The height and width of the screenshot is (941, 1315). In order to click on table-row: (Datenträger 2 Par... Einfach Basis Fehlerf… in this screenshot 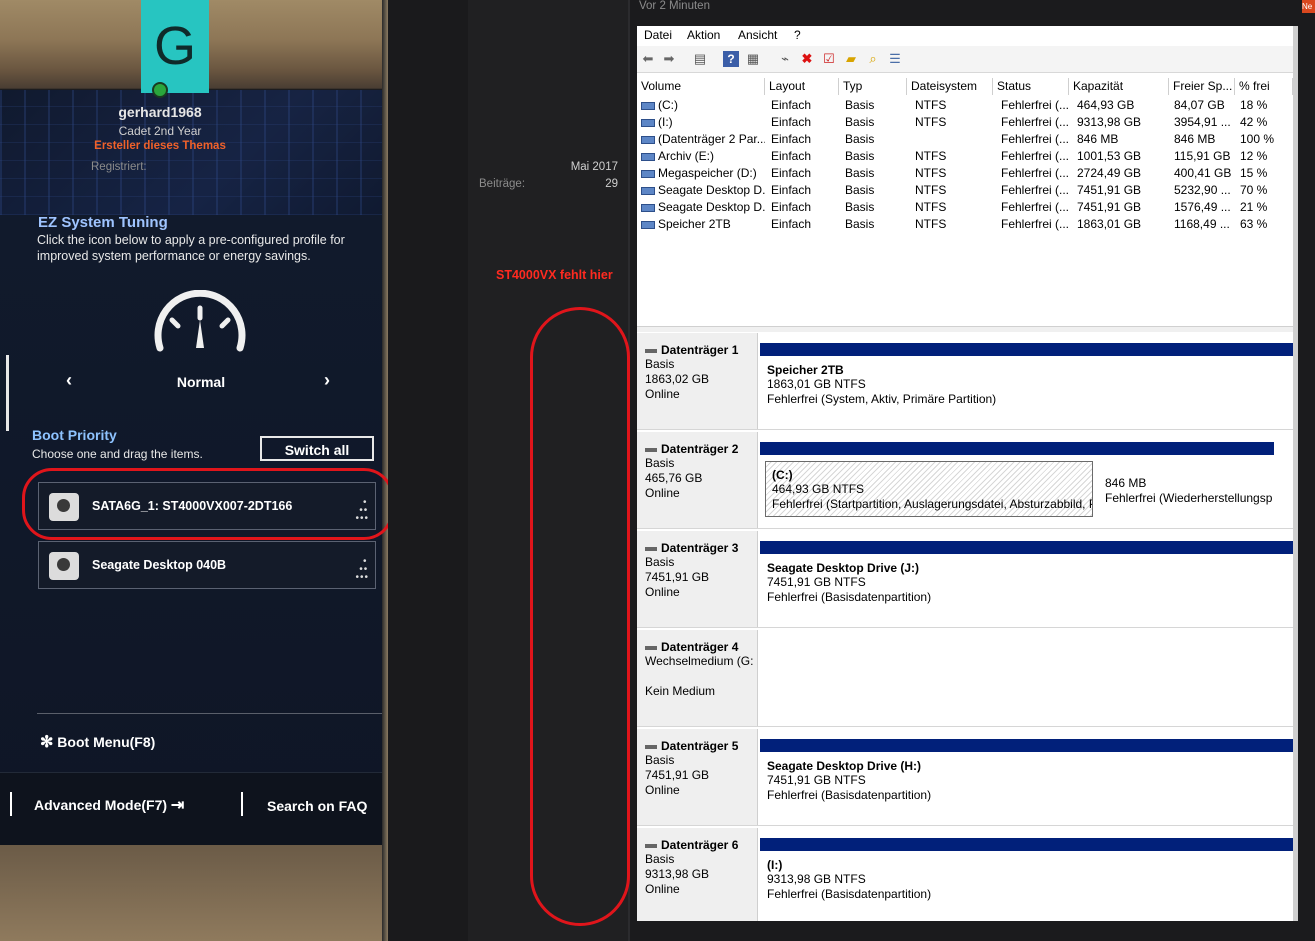, I will do `click(965, 139)`.